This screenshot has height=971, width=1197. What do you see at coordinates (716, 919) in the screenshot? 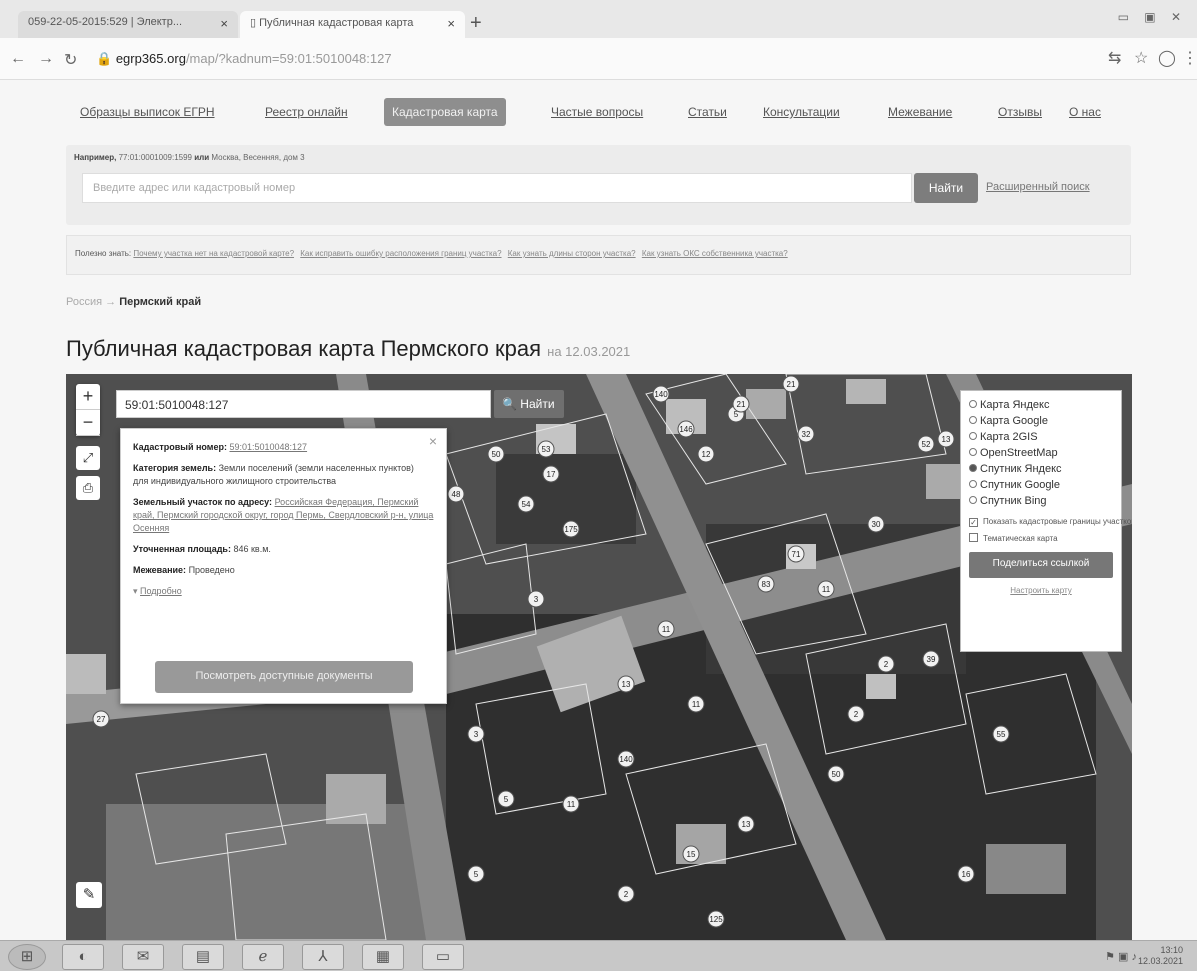
I see `plot-label: 125` at bounding box center [716, 919].